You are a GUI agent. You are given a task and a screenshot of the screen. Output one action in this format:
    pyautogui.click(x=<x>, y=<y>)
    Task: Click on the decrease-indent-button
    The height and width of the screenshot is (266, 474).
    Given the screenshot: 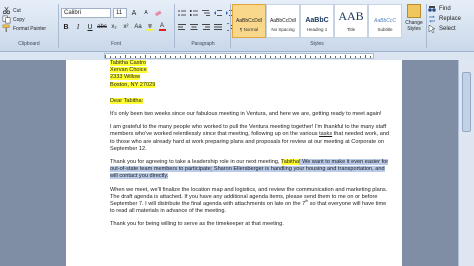 What is the action you would take?
    pyautogui.click(x=218, y=13)
    